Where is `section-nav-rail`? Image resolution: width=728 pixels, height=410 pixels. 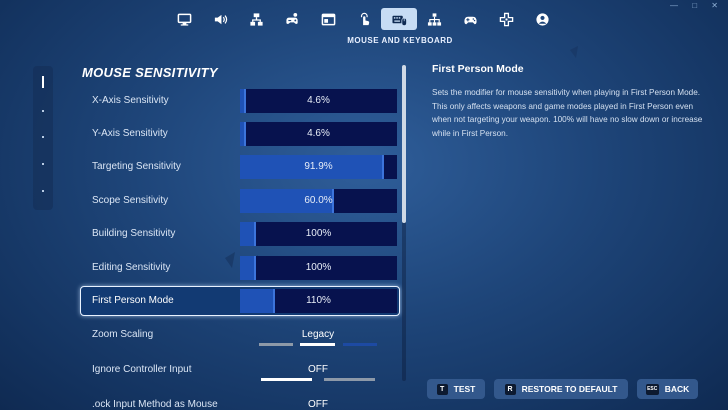
section-nav-rail is located at coordinates (43, 138).